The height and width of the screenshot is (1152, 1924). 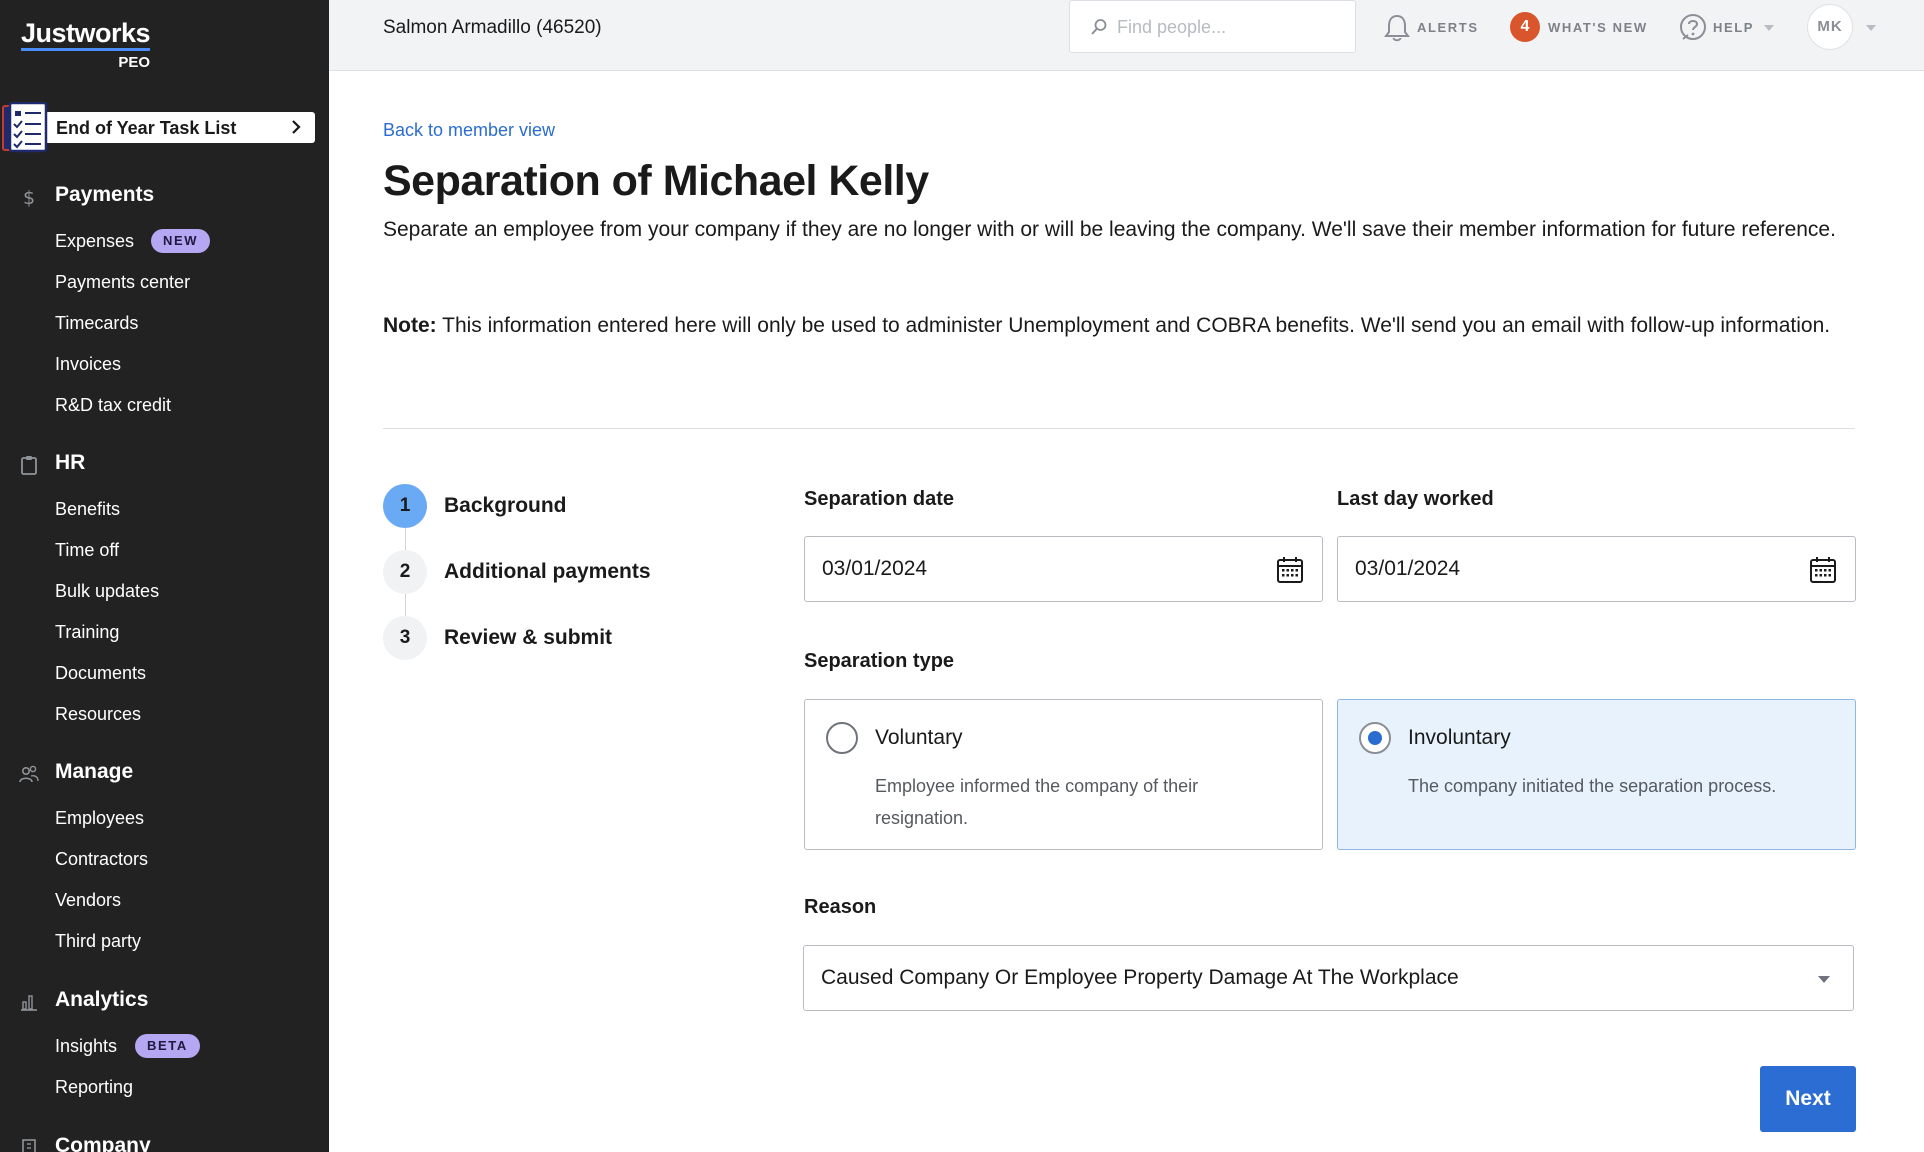 I want to click on reason-label: Reason, so click(x=840, y=907).